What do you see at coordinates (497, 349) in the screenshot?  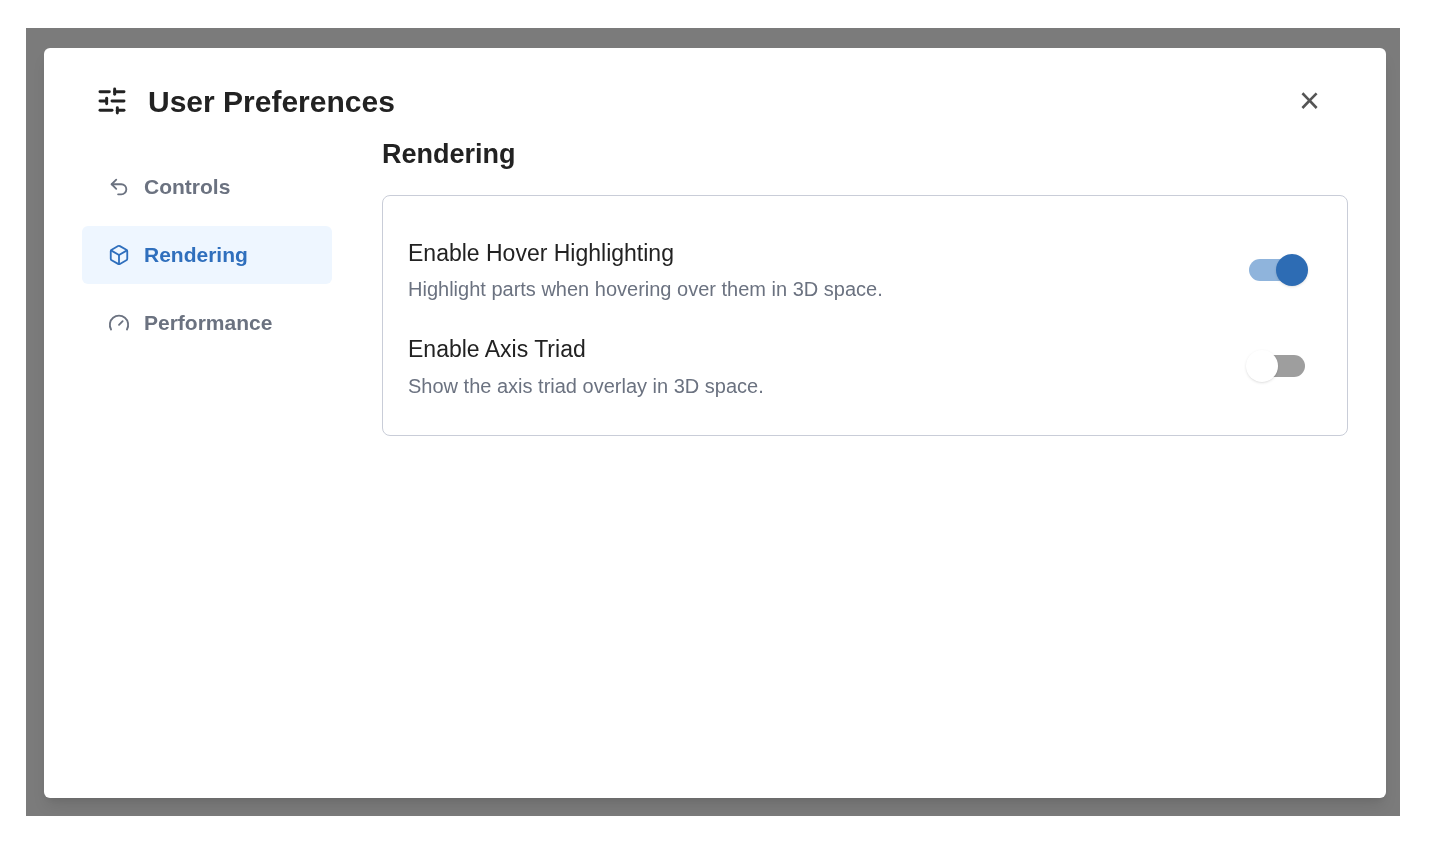 I see `setting-label: Enable Axis Triad` at bounding box center [497, 349].